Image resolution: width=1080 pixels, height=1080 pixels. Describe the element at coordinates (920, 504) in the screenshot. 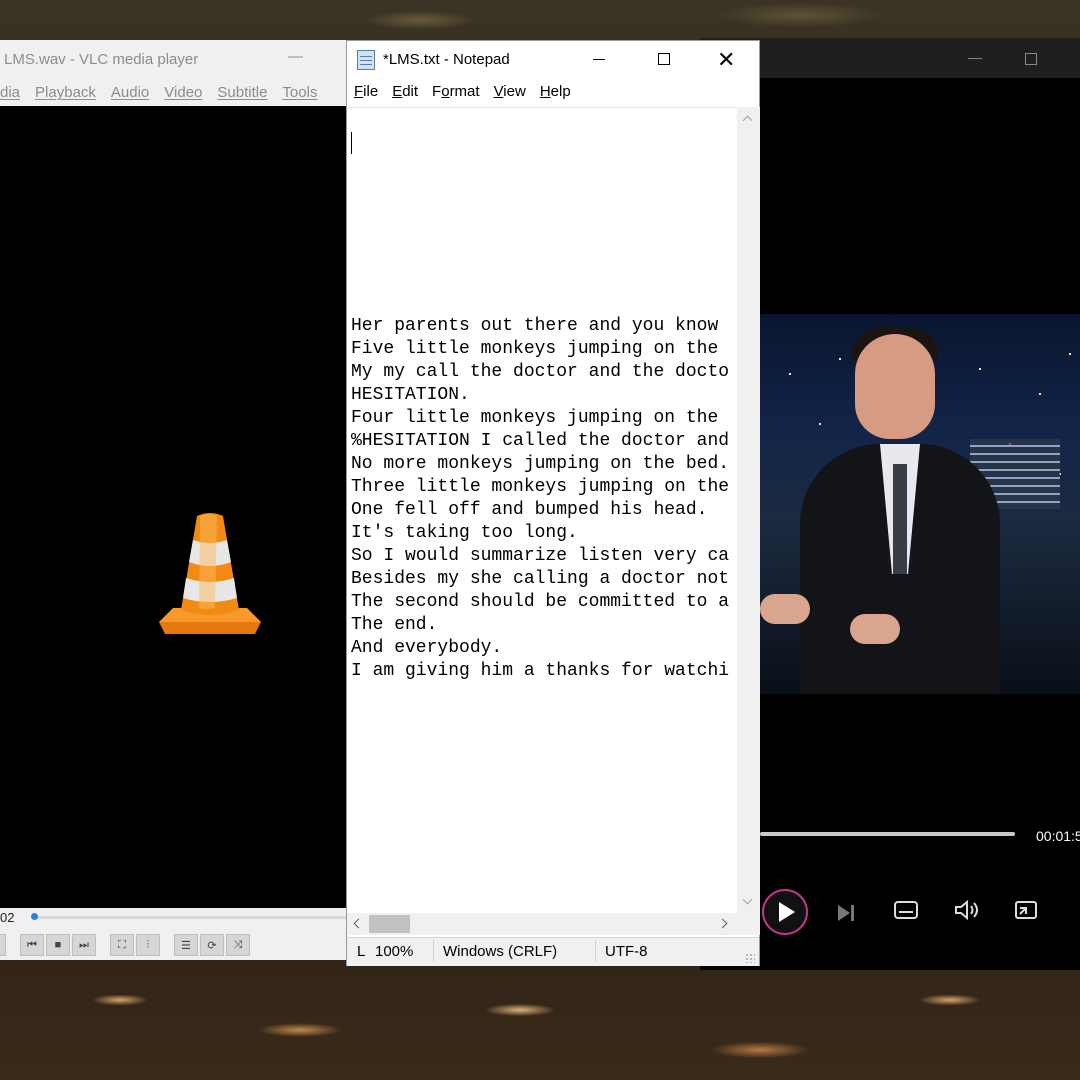

I see `video-frame` at that location.